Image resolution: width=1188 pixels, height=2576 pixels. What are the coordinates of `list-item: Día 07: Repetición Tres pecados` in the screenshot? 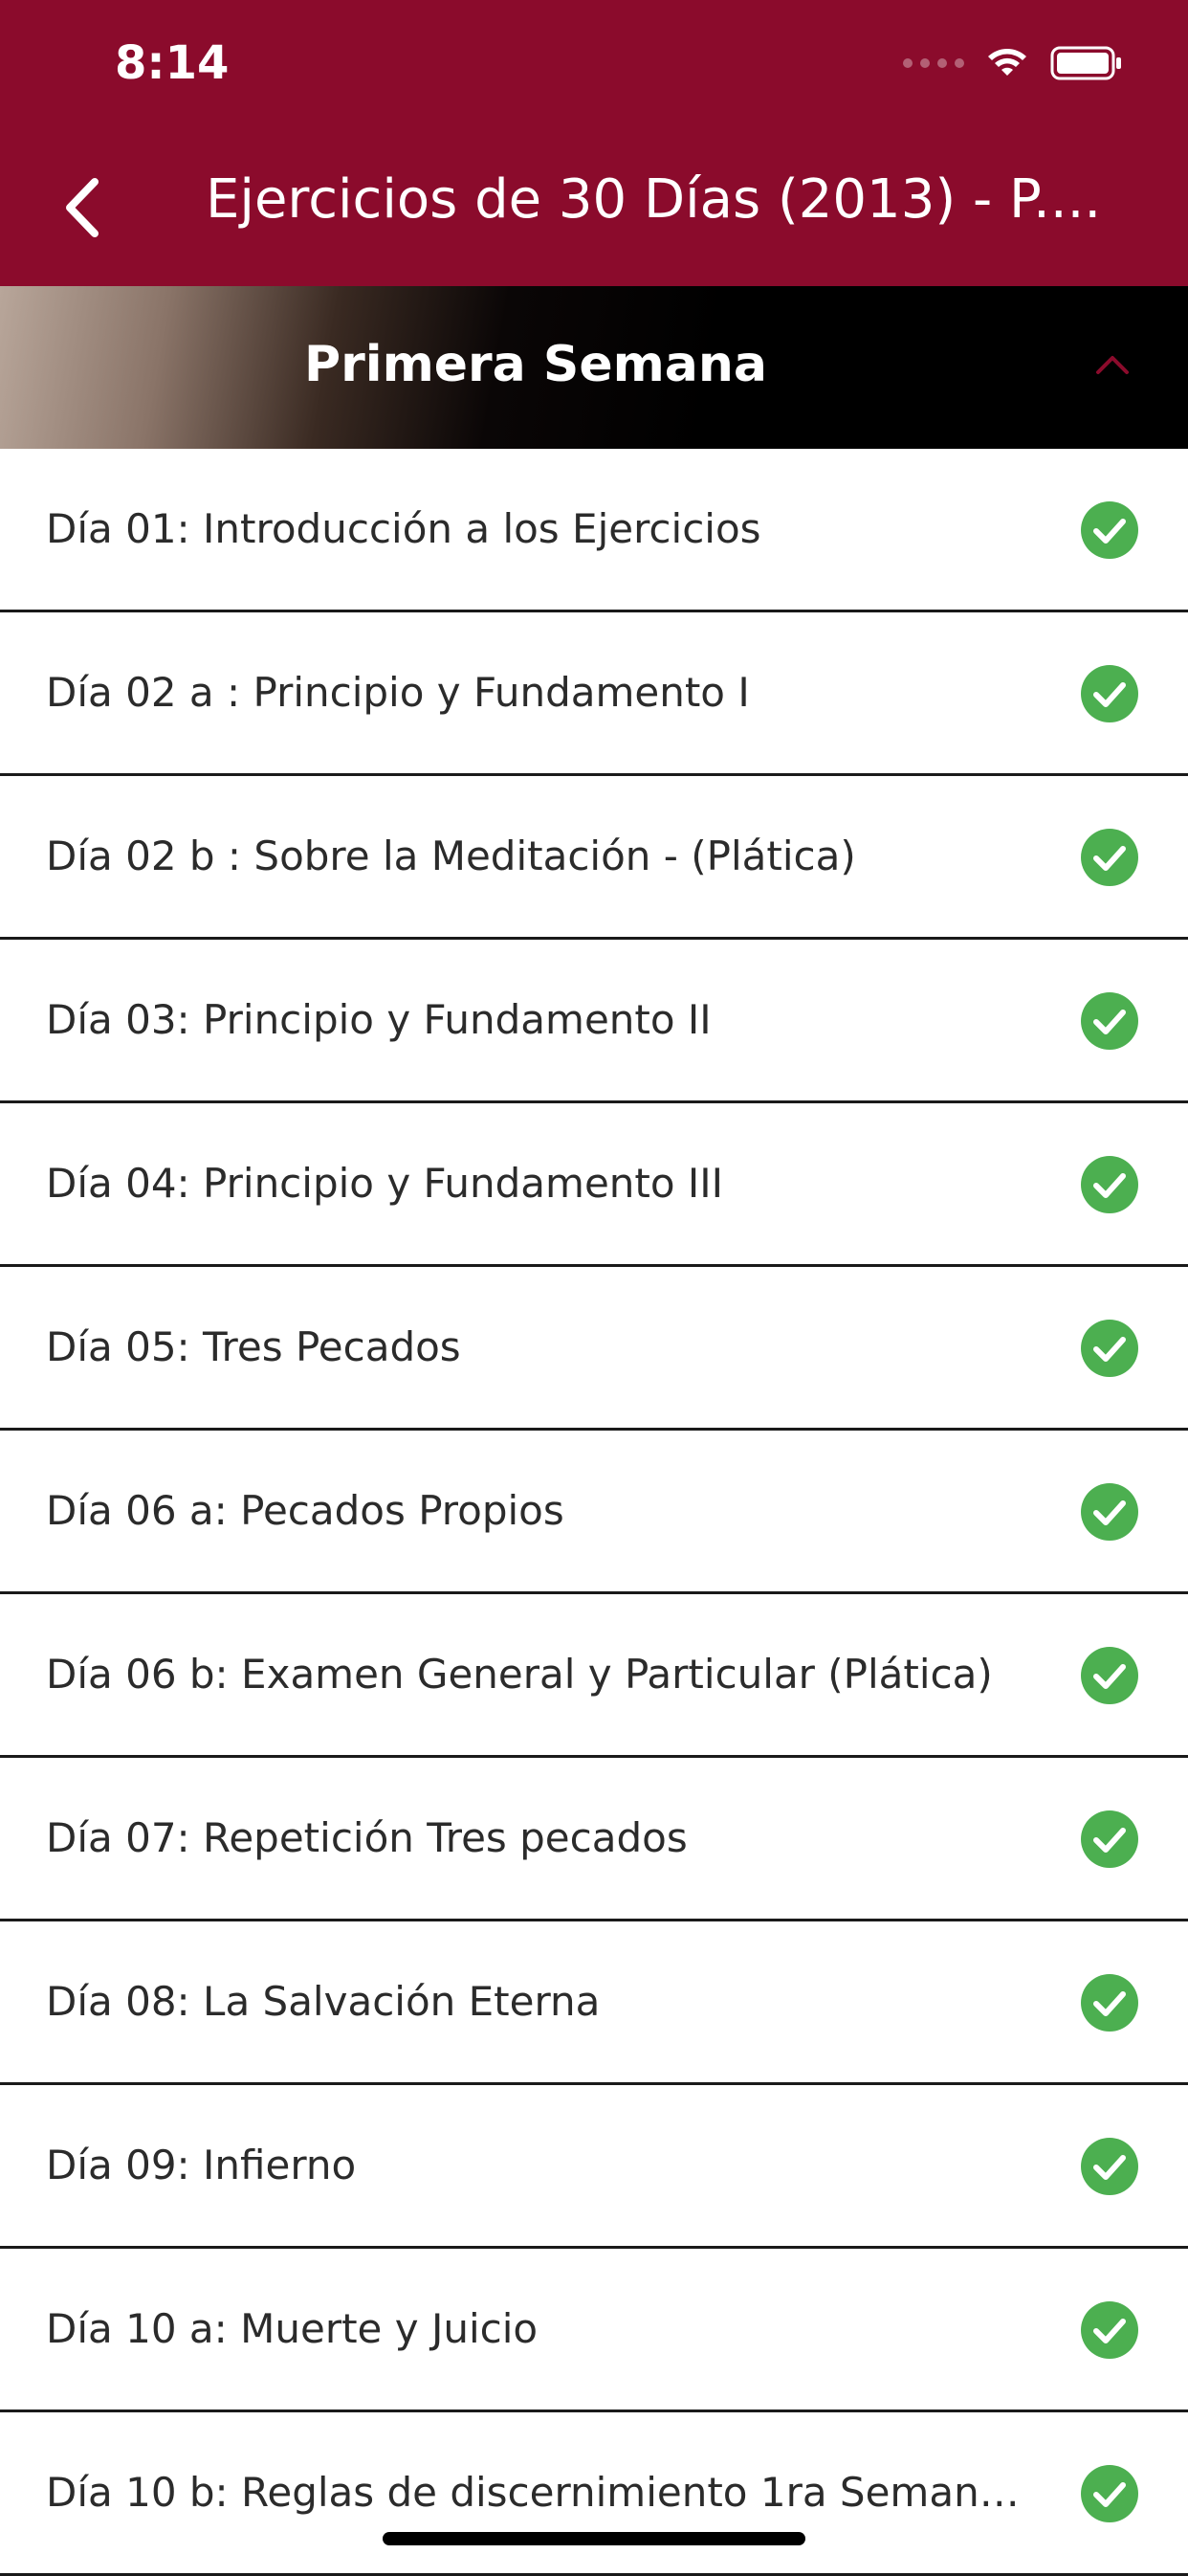 It's located at (594, 1839).